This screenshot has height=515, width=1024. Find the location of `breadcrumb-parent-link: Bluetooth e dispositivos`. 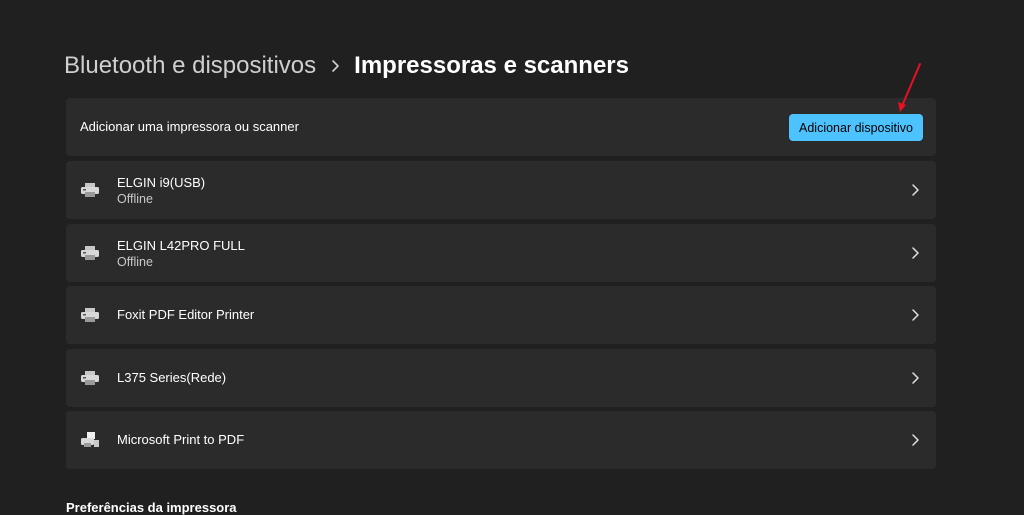

breadcrumb-parent-link: Bluetooth e dispositivos is located at coordinates (190, 66).